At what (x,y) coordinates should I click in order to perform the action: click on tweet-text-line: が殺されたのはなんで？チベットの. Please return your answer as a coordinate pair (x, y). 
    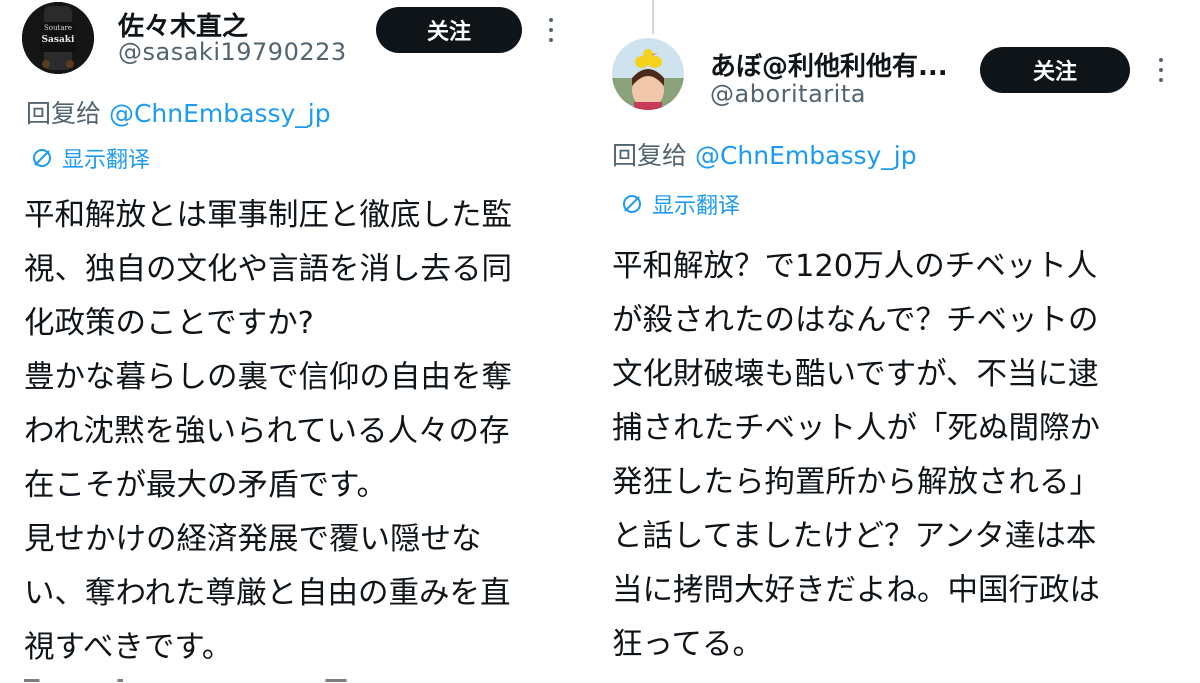
    Looking at the image, I should click on (855, 320).